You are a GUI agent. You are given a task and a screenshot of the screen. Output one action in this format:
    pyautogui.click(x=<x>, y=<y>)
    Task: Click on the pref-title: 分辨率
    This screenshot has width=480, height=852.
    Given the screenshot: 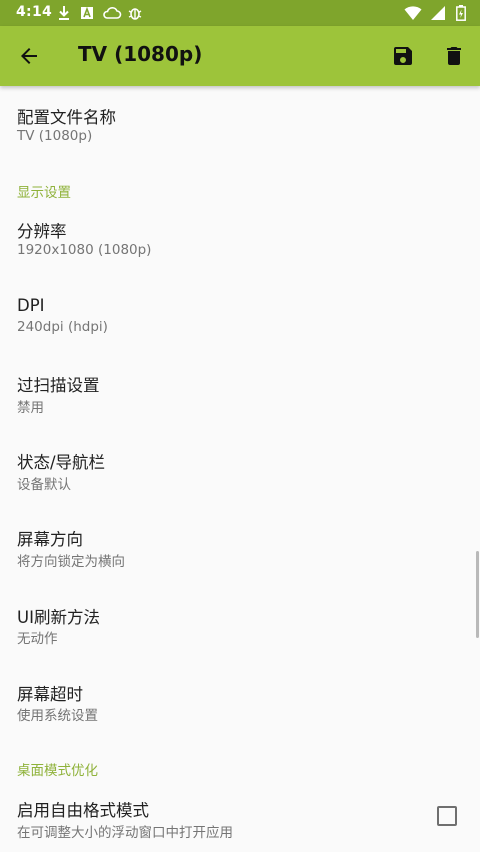 What is the action you would take?
    pyautogui.click(x=42, y=231)
    